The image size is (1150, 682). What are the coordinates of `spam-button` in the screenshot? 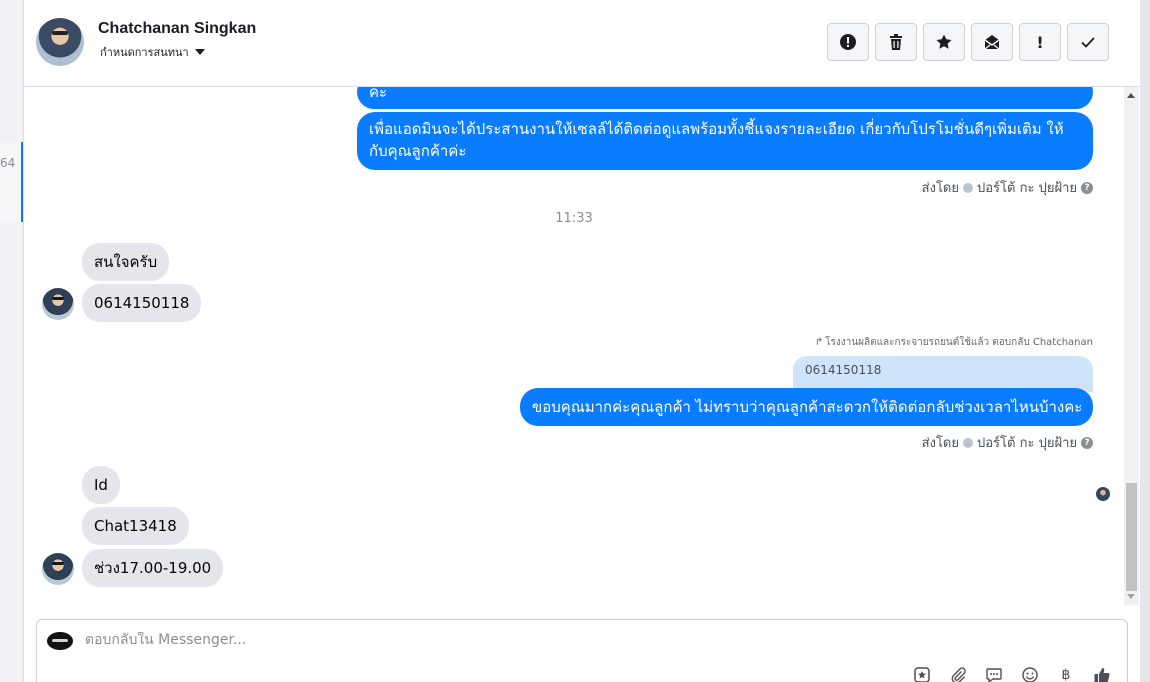 It's located at (848, 42).